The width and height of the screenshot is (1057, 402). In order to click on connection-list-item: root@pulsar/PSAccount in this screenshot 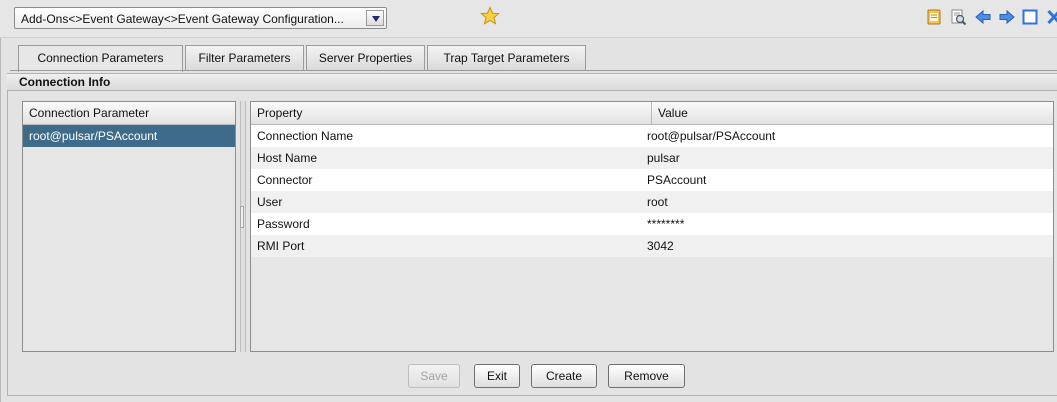, I will do `click(129, 136)`.